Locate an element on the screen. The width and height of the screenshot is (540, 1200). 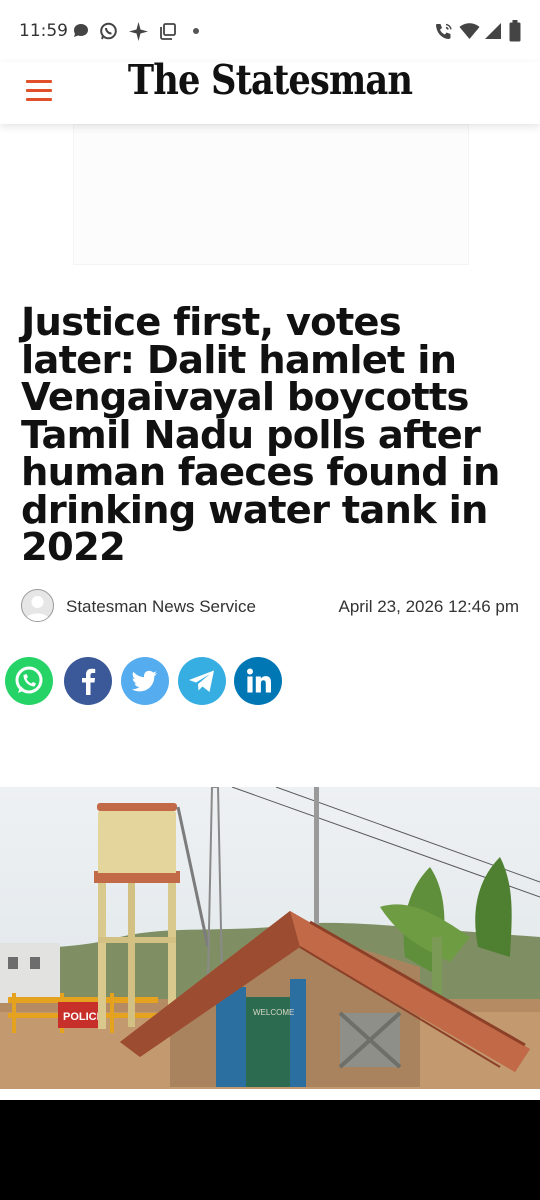
facebook-share-button is located at coordinates (88, 681).